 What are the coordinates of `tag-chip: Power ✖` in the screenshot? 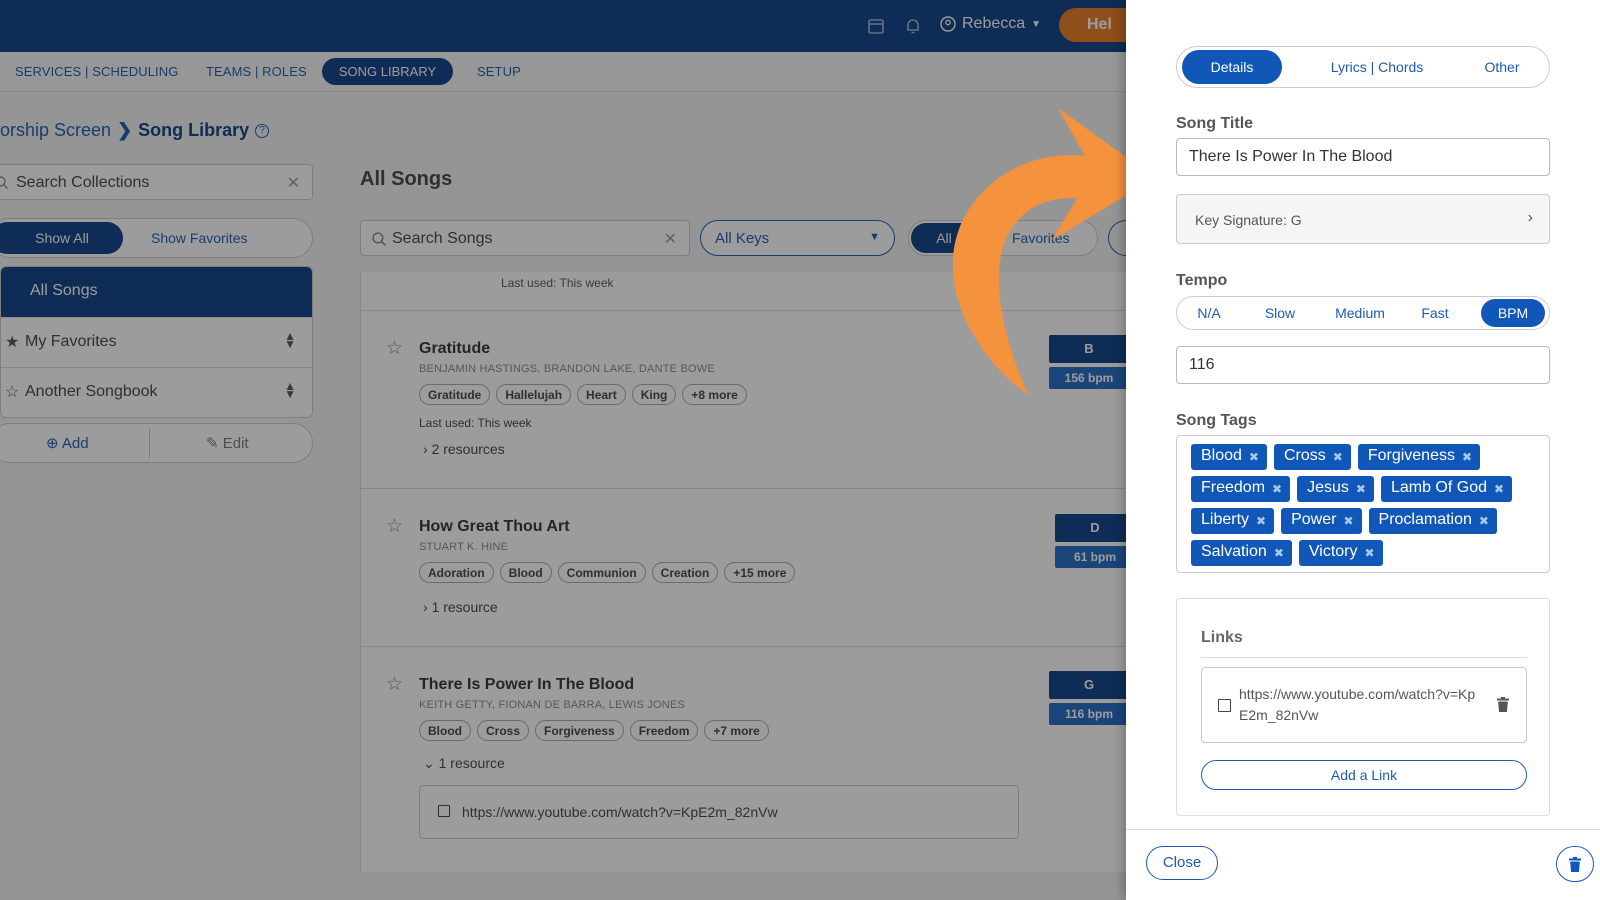 It's located at (1321, 521).